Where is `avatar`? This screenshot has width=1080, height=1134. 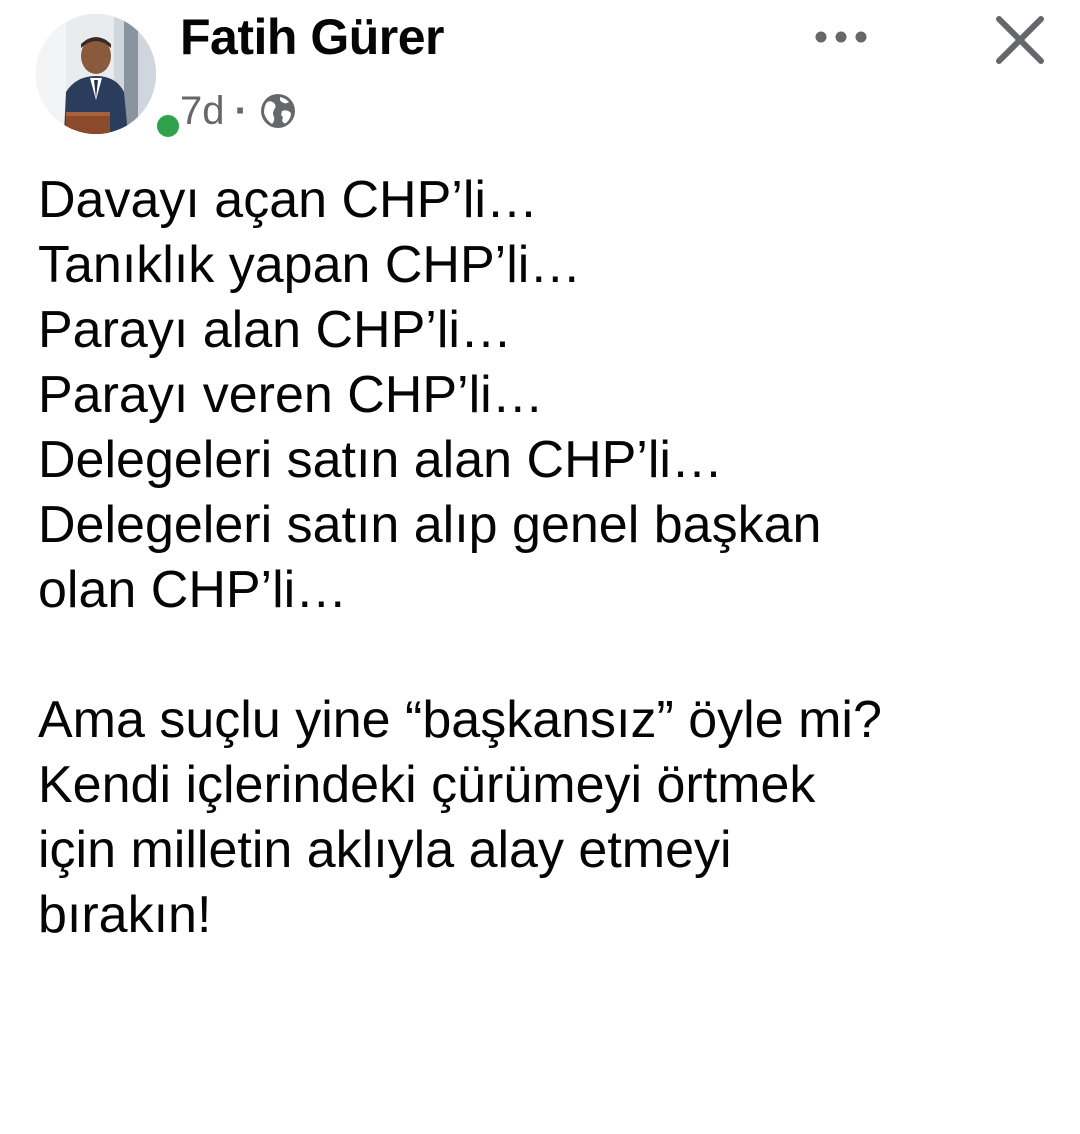
avatar is located at coordinates (96, 74).